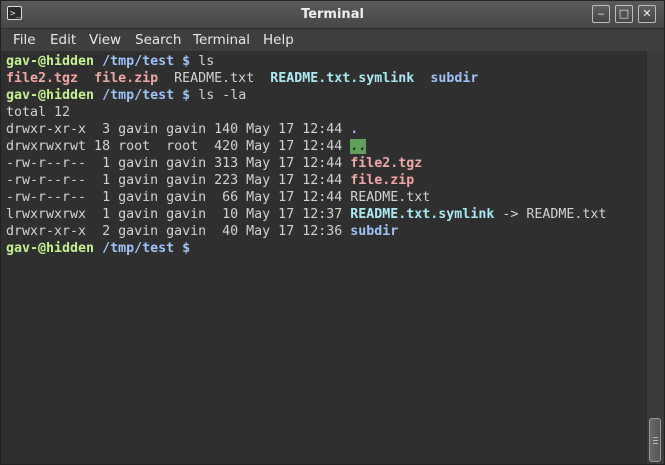 This screenshot has height=465, width=665. What do you see at coordinates (422, 214) in the screenshot?
I see `listing-name: README.txt.symlink` at bounding box center [422, 214].